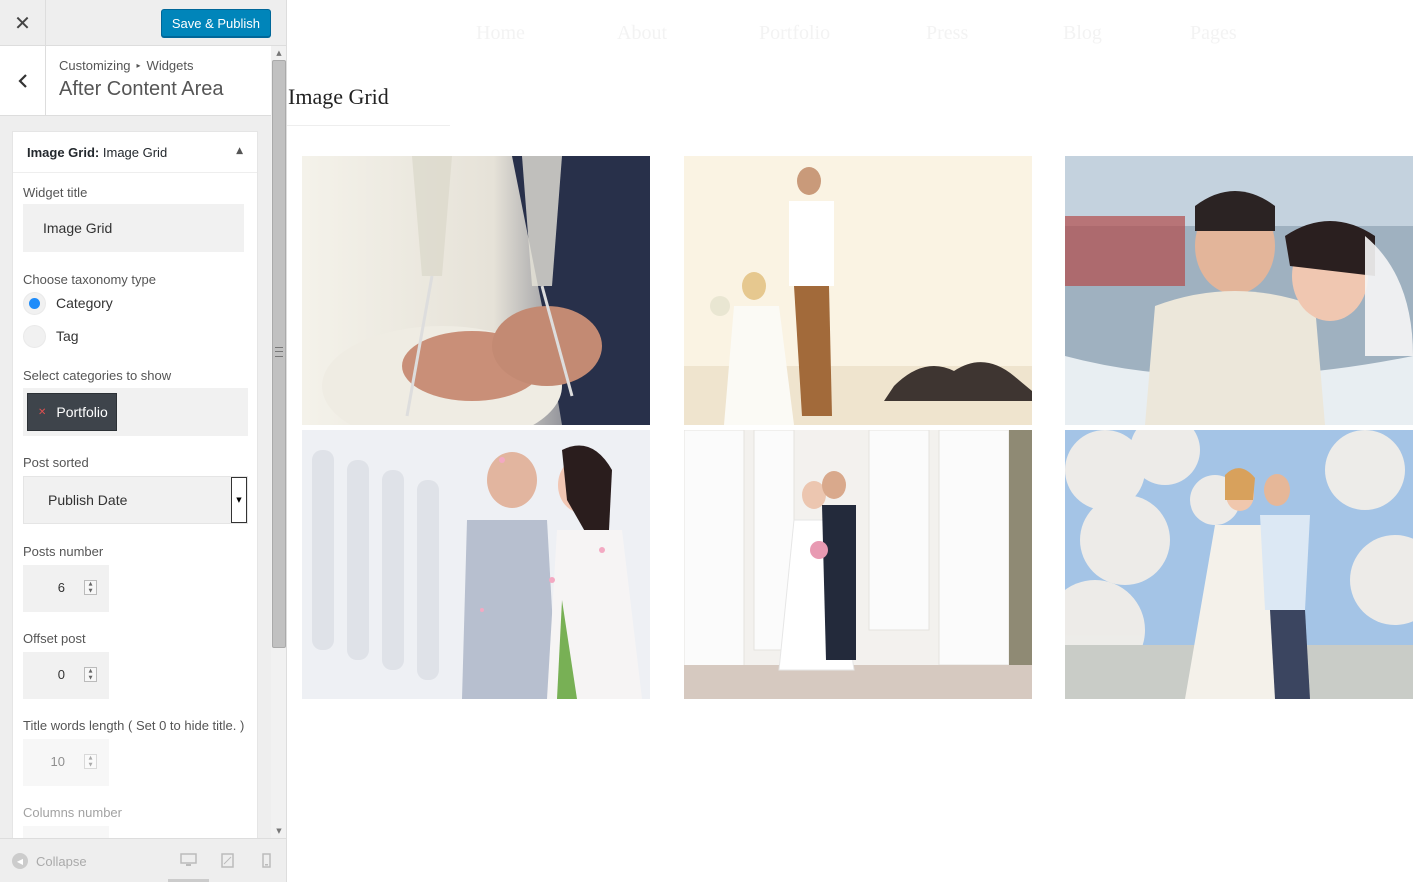 This screenshot has height=882, width=1427. I want to click on offset-stepper: 0 ▲ ▼, so click(66, 675).